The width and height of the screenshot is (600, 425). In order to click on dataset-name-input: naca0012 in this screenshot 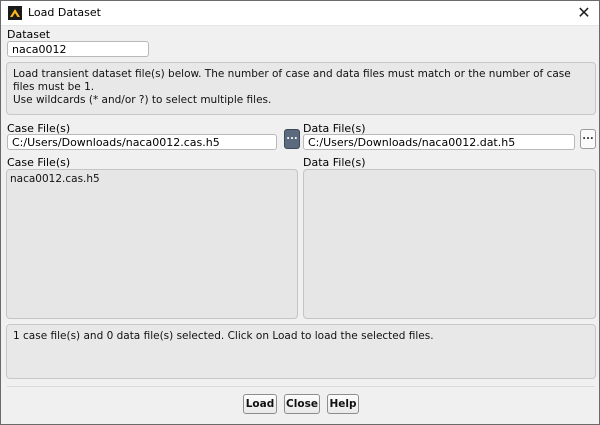, I will do `click(78, 49)`.